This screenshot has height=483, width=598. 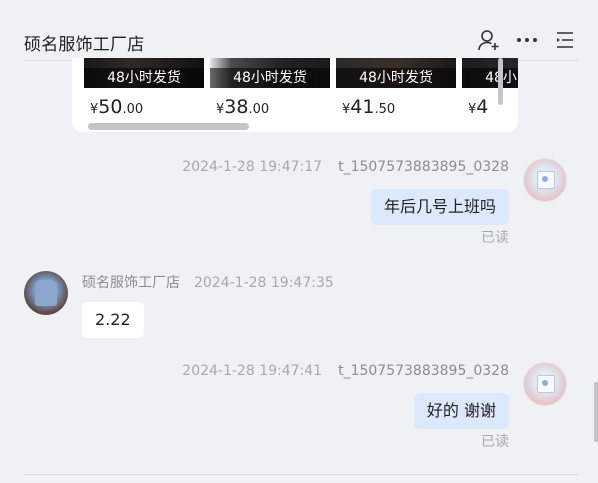 I want to click on message-time: 2024-1-28 19:47:35, so click(x=264, y=283).